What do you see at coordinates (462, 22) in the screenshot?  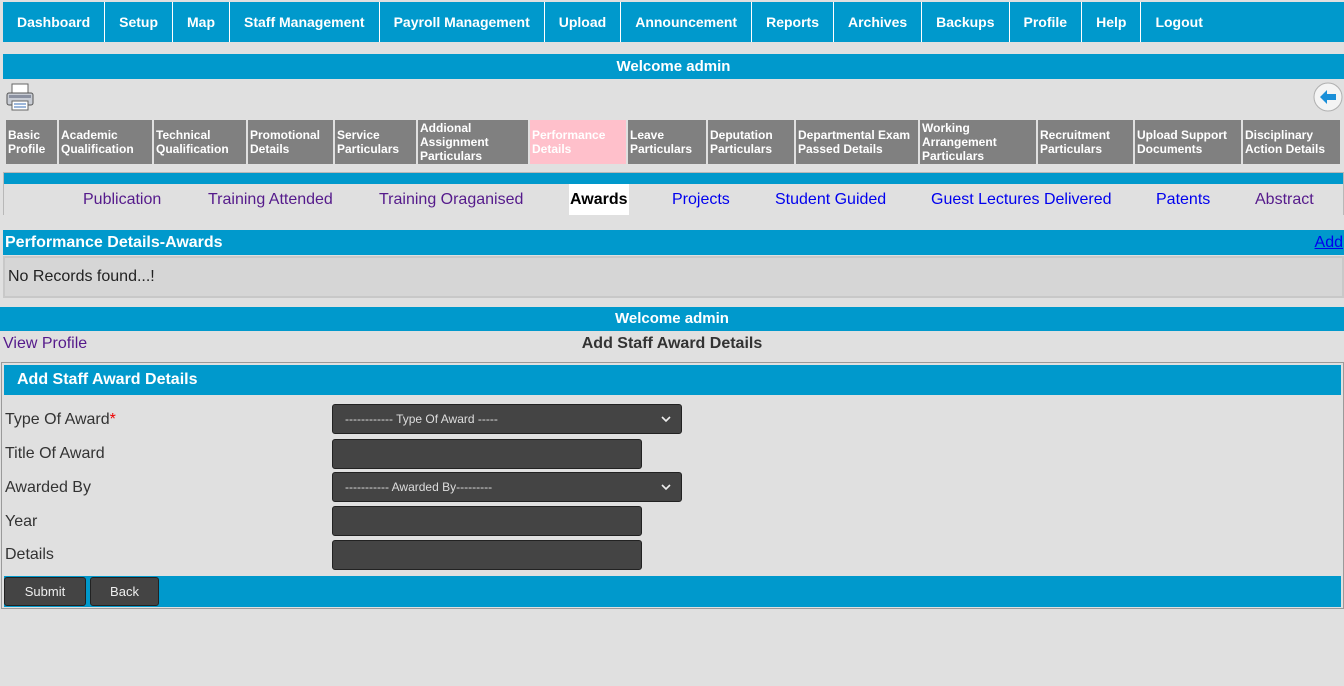 I see `nav-payroll-management: Payroll Management` at bounding box center [462, 22].